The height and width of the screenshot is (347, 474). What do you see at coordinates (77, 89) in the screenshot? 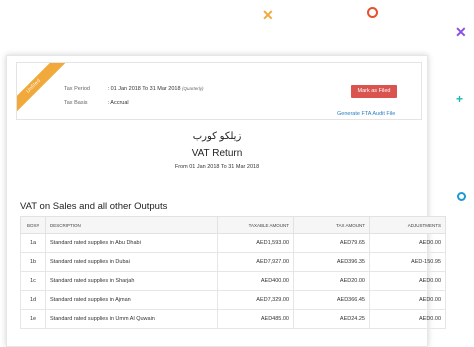
I see `tax-period-label: Tax Period` at bounding box center [77, 89].